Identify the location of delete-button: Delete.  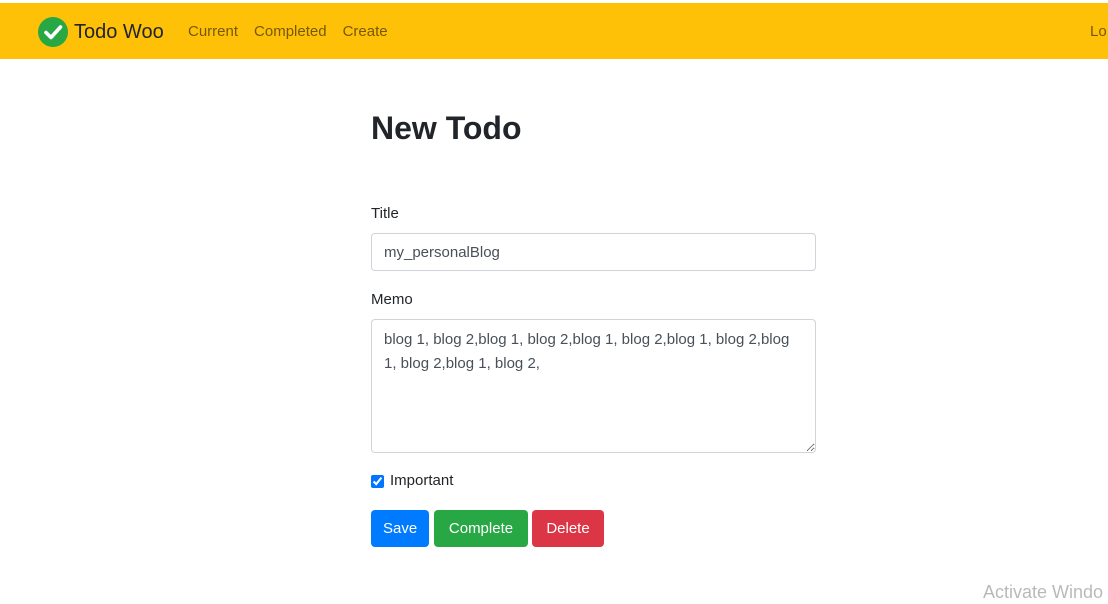
(568, 528).